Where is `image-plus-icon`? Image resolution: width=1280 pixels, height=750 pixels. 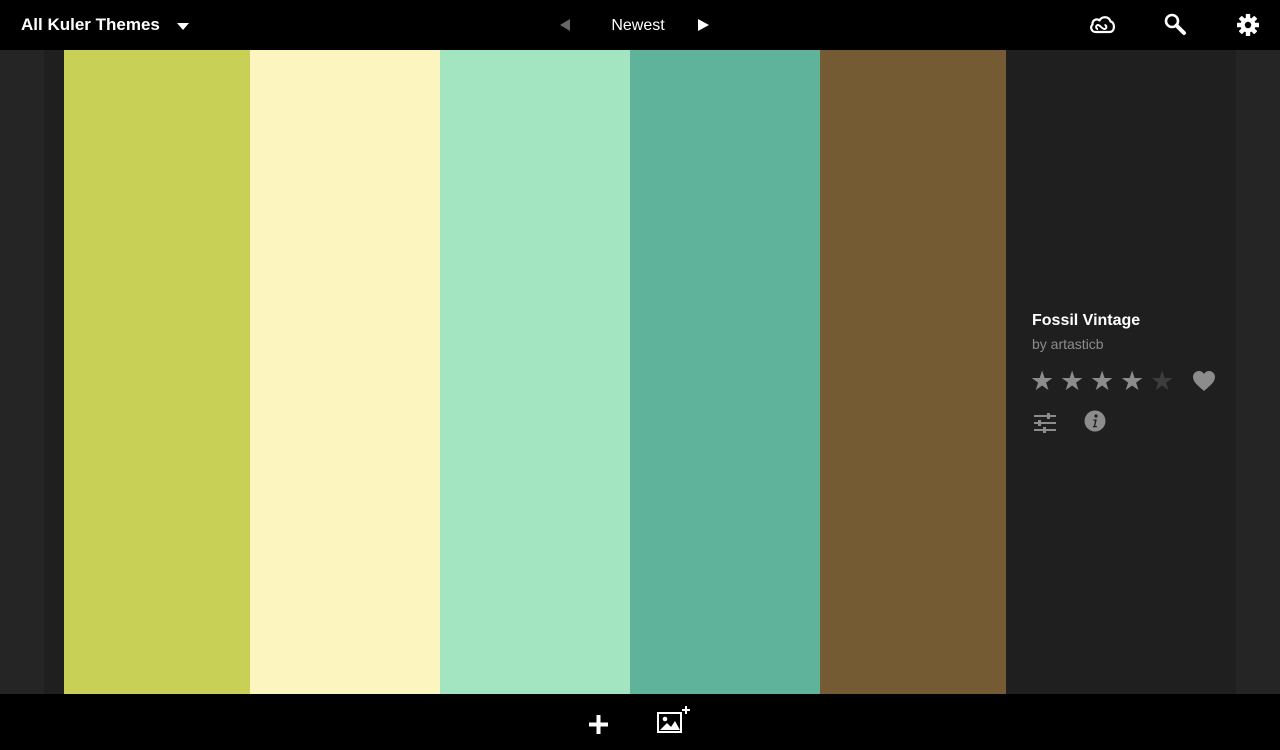 image-plus-icon is located at coordinates (674, 721).